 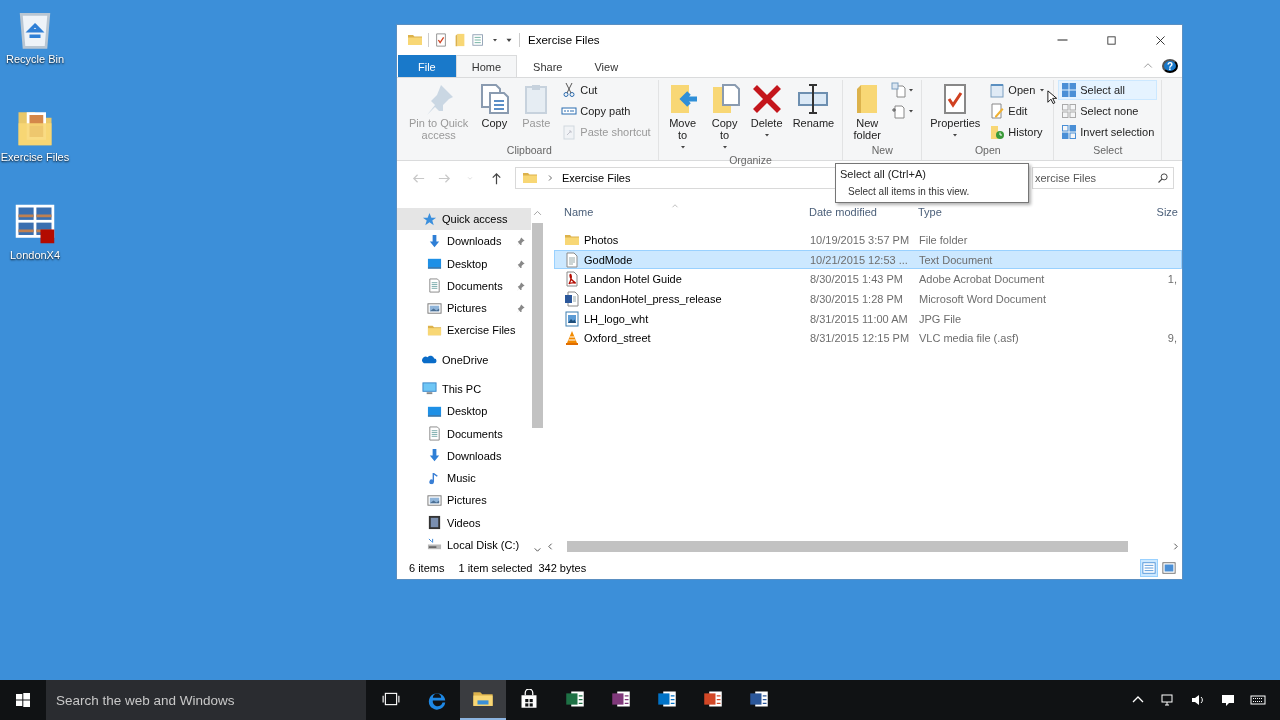 What do you see at coordinates (969, 338) in the screenshot?
I see `type-cell-text: VLC media file (.asf)` at bounding box center [969, 338].